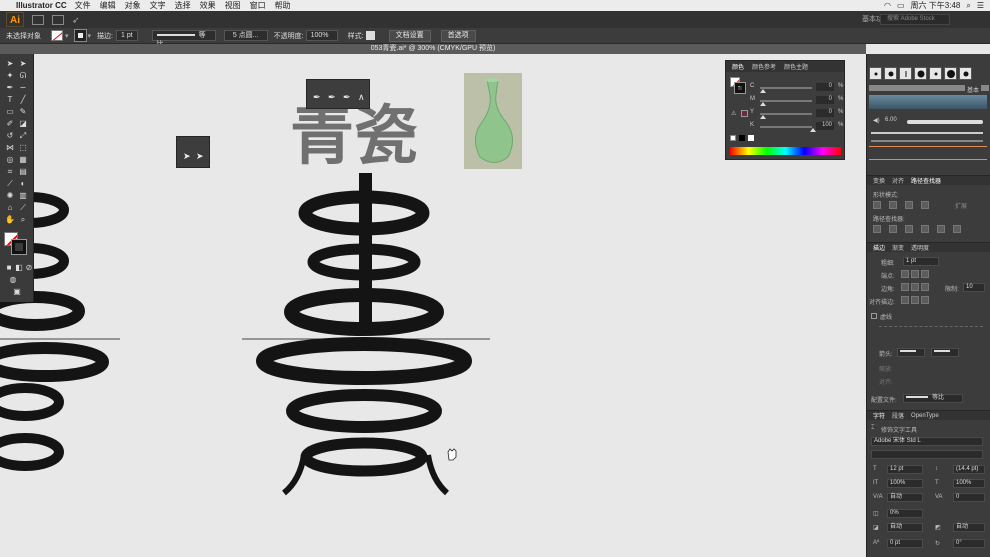 The image size is (990, 557). Describe the element at coordinates (969, 483) in the screenshot. I see `hscale-field: 100%` at that location.